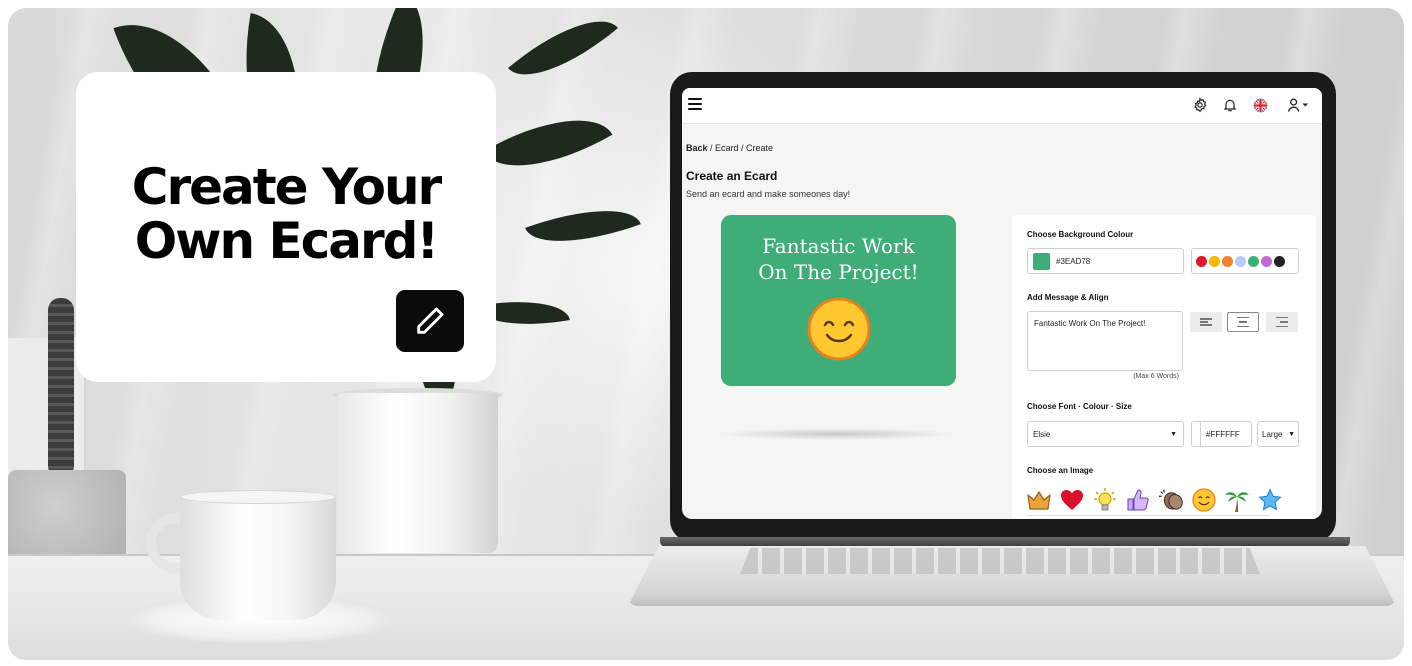 Image resolution: width=1412 pixels, height=666 pixels. What do you see at coordinates (768, 194) in the screenshot?
I see `page-subtitle: Send an ecard and make someones day!` at bounding box center [768, 194].